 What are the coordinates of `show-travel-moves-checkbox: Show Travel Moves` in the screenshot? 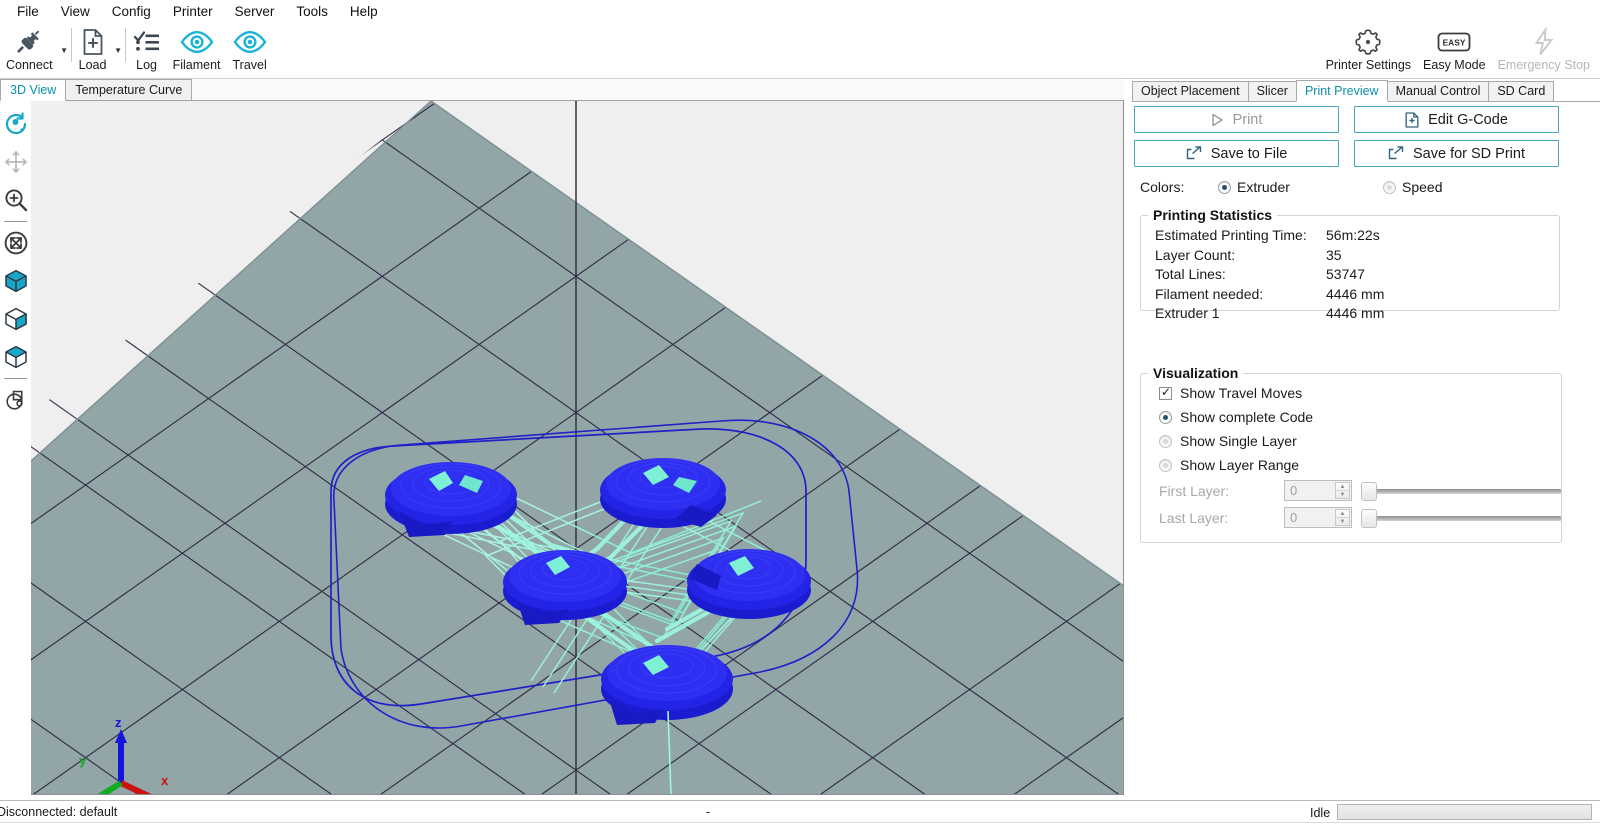 It's located at (1351, 393).